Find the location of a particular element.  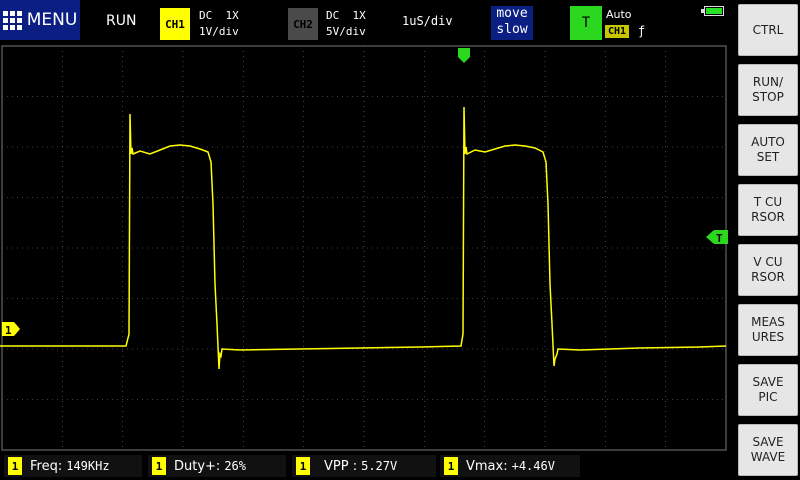

save-pic-button: SAVE PIC is located at coordinates (768, 390).